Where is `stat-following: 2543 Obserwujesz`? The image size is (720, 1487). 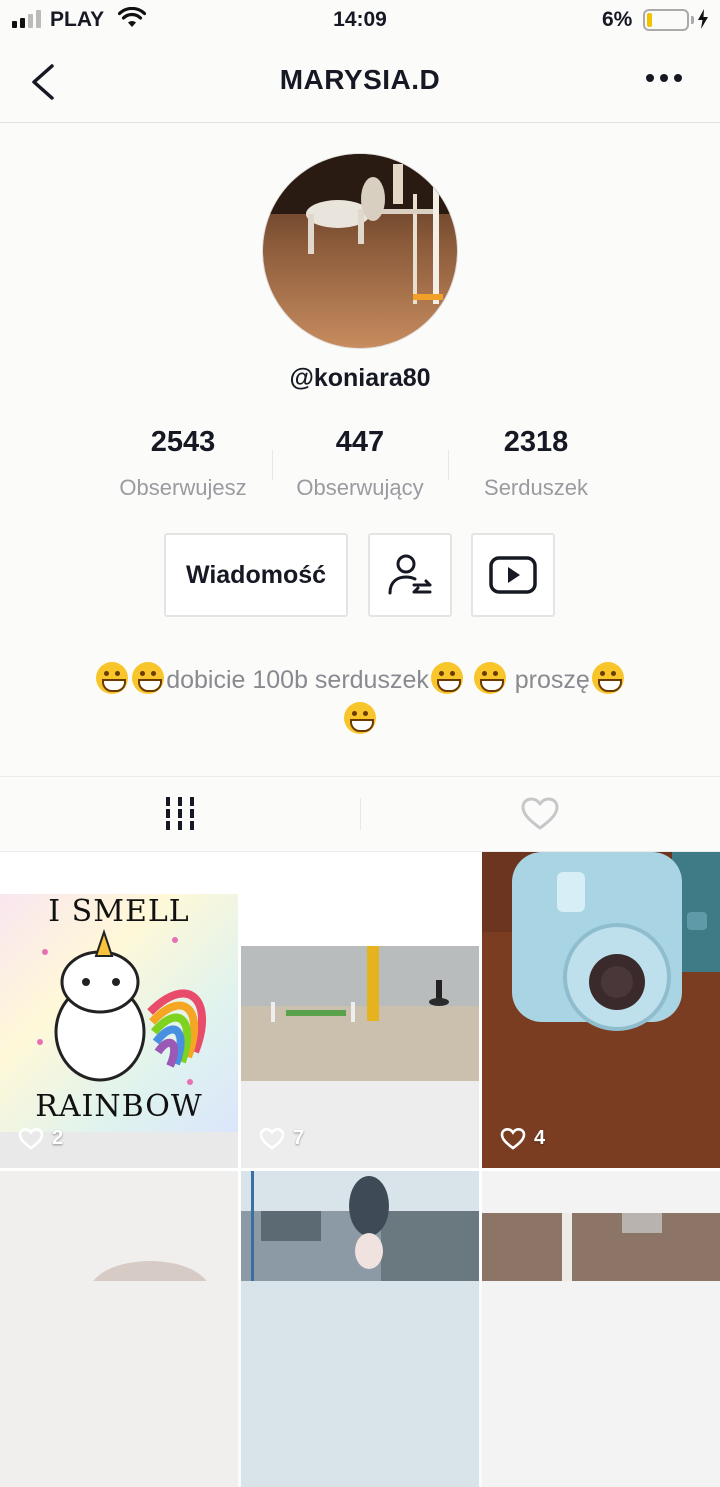
stat-following: 2543 Obserwujesz is located at coordinates (183, 463).